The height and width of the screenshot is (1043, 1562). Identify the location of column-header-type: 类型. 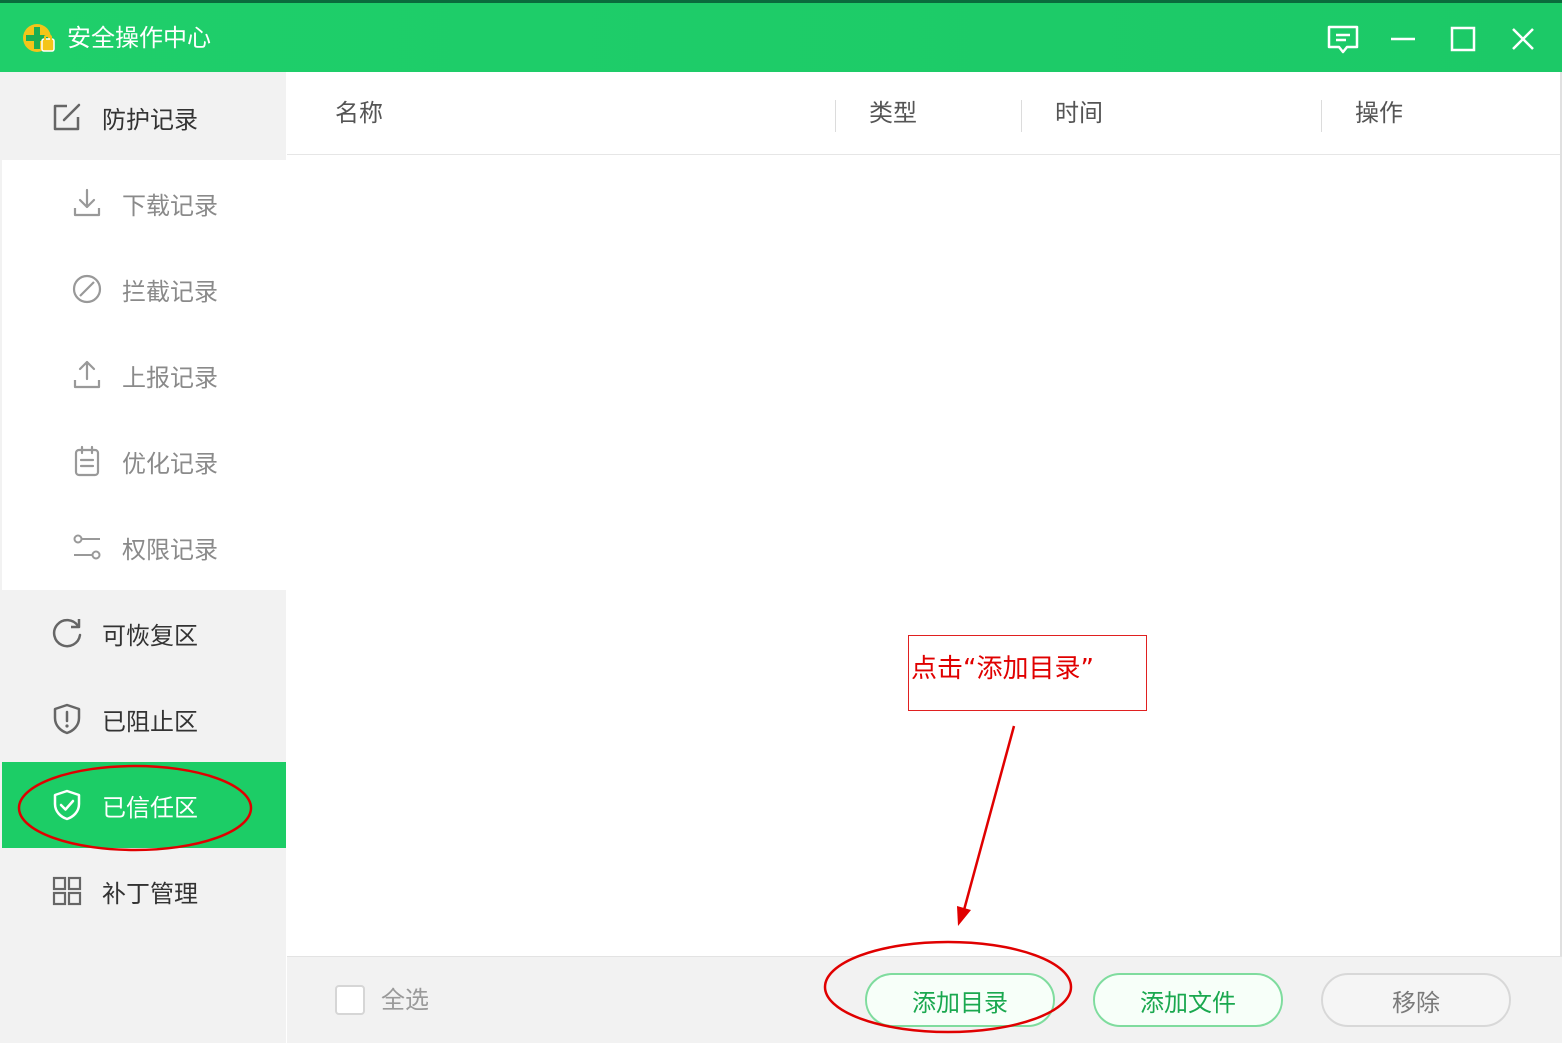
(893, 113).